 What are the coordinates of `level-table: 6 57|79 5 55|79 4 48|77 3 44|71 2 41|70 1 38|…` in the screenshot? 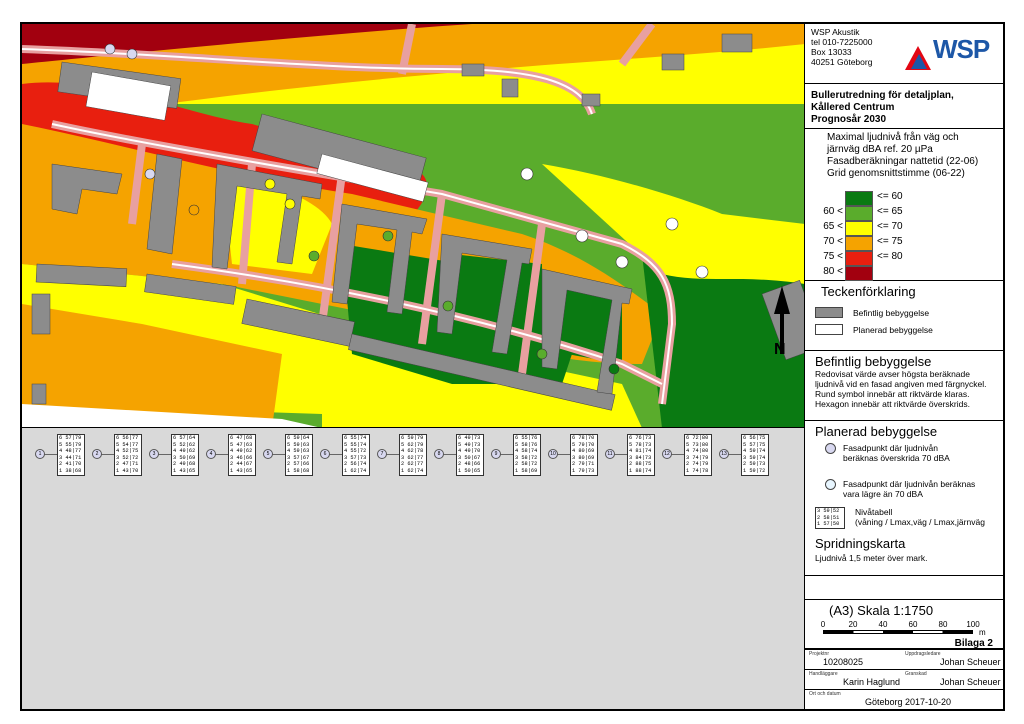 It's located at (71, 455).